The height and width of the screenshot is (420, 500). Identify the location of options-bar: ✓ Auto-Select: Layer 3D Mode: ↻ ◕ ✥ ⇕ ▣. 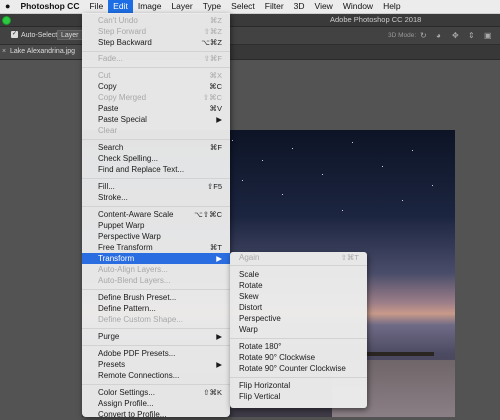
(250, 36).